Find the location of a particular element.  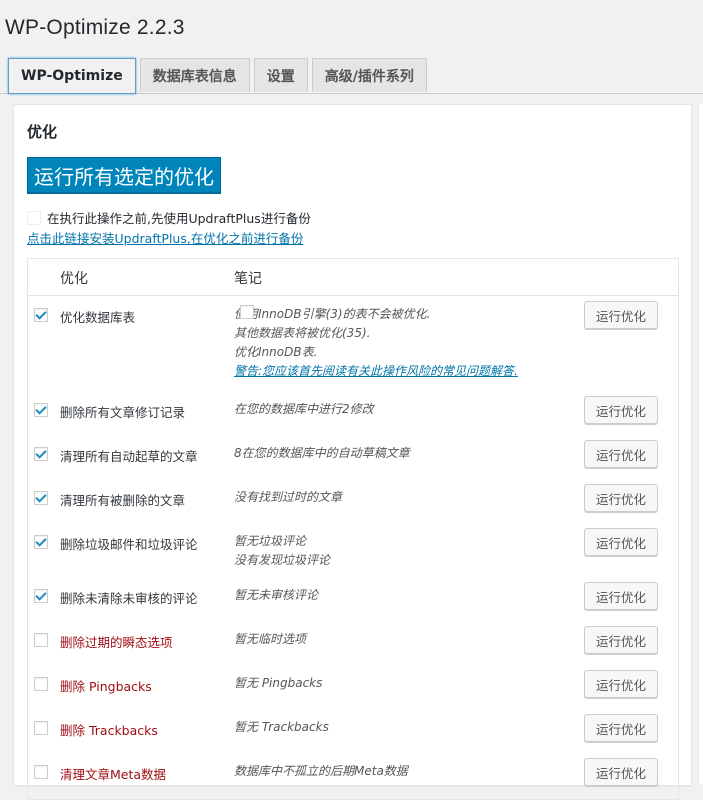

backup-label: 在执行此操作之前,先使用UpdraftPlus进行备份 is located at coordinates (179, 218).